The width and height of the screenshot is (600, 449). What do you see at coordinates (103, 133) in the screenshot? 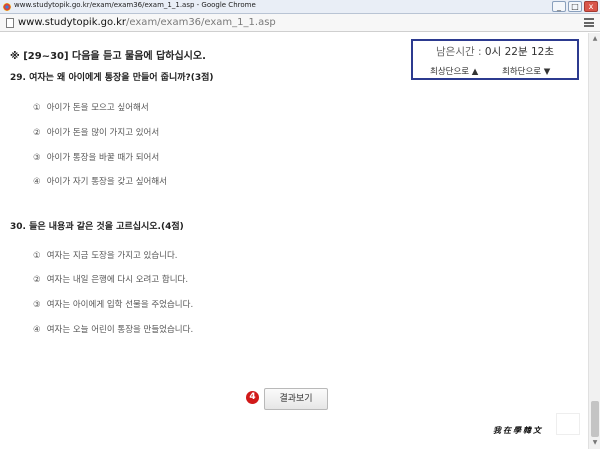
I see `option-text: 아이가 돈을 많이 가지고 있어서` at bounding box center [103, 133].